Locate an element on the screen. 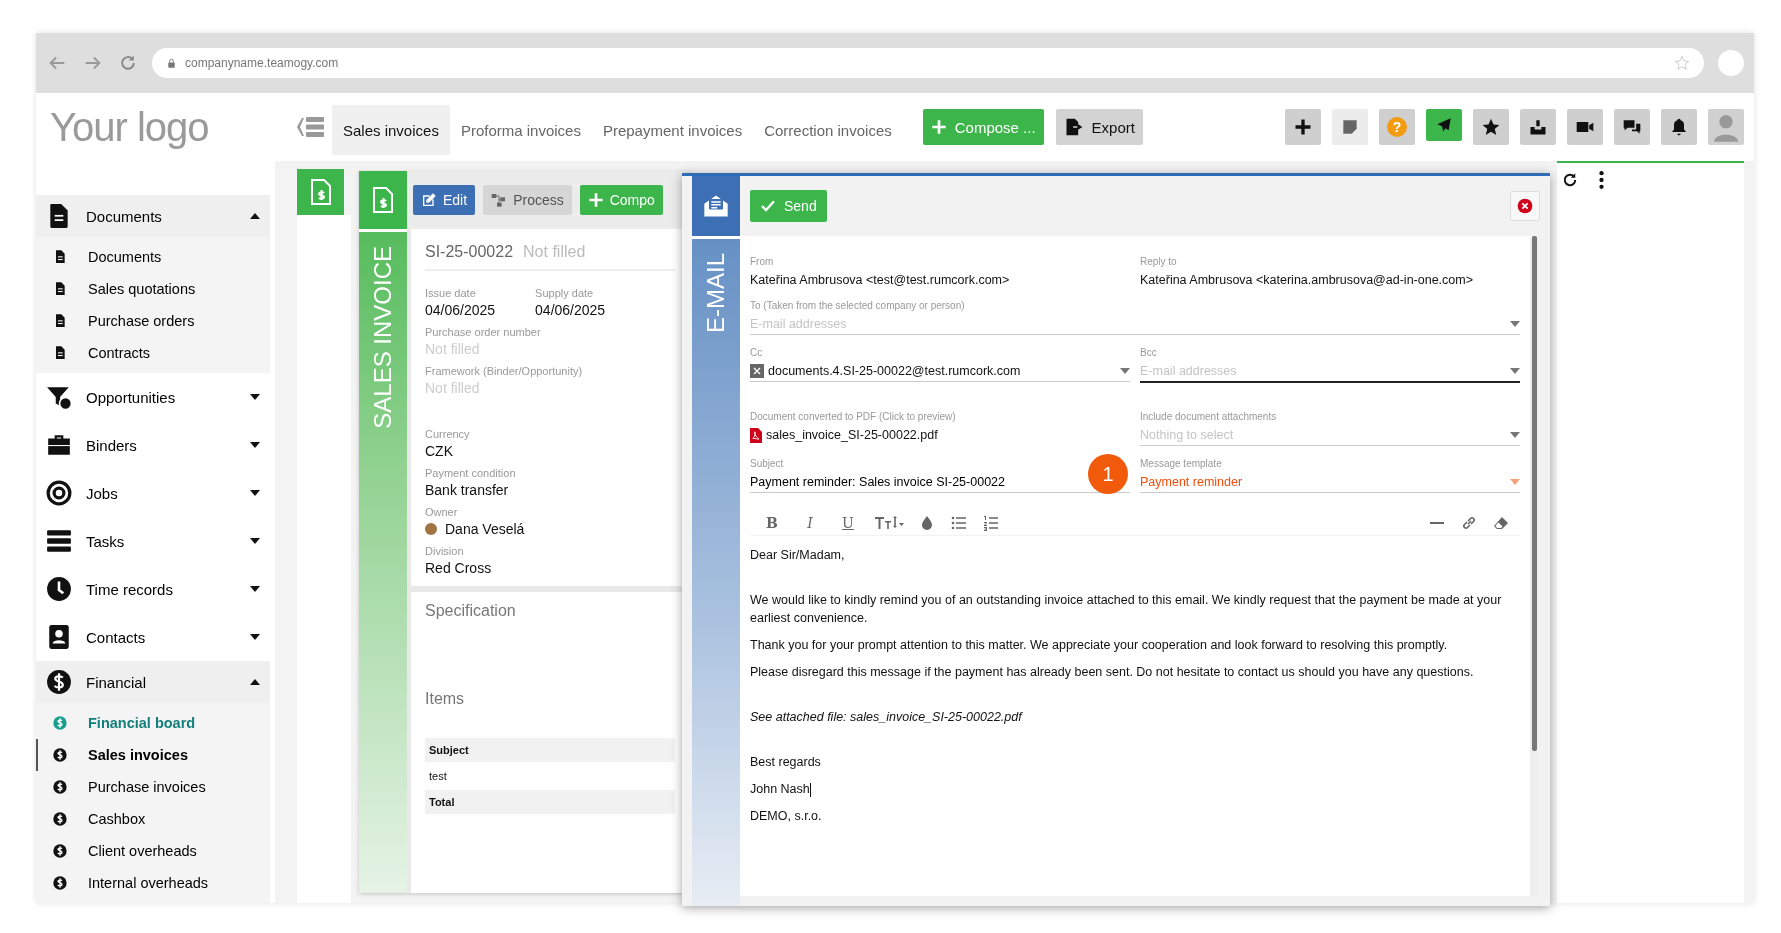 The image size is (1781, 933). field-label: Supply date is located at coordinates (565, 293).